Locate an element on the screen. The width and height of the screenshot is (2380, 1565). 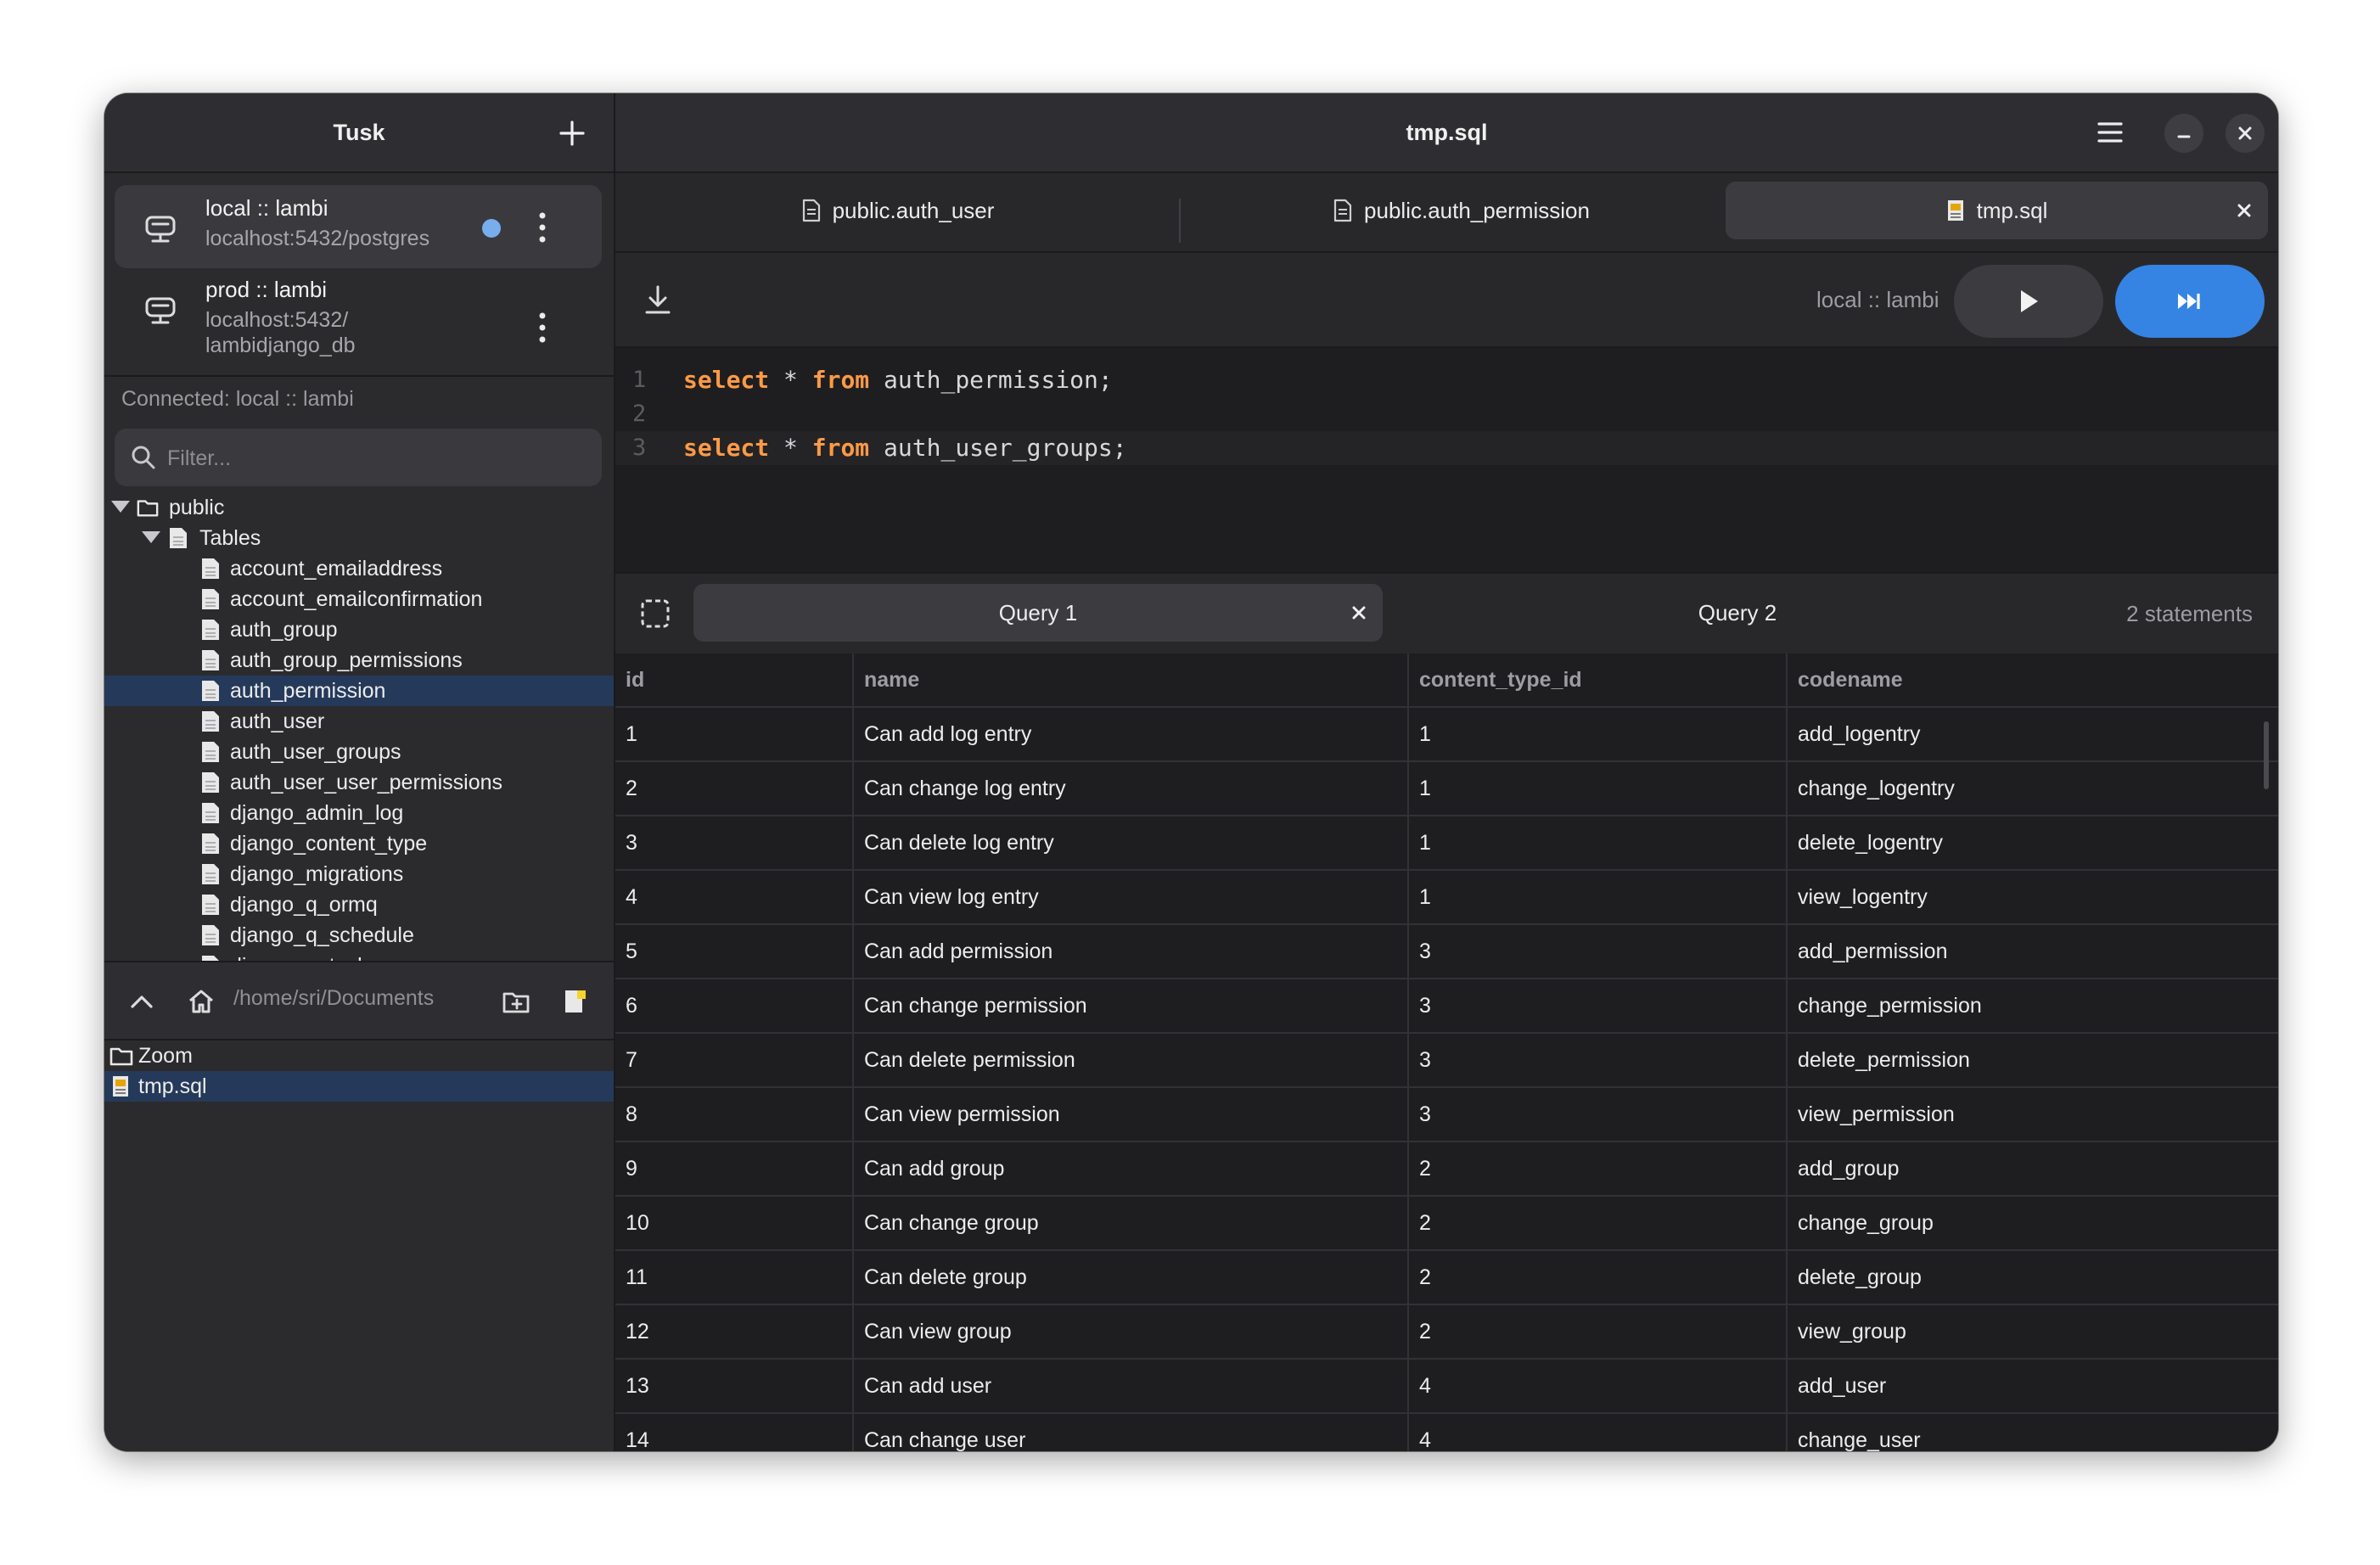
tree-table-item: auth_permission is located at coordinates (359, 691).